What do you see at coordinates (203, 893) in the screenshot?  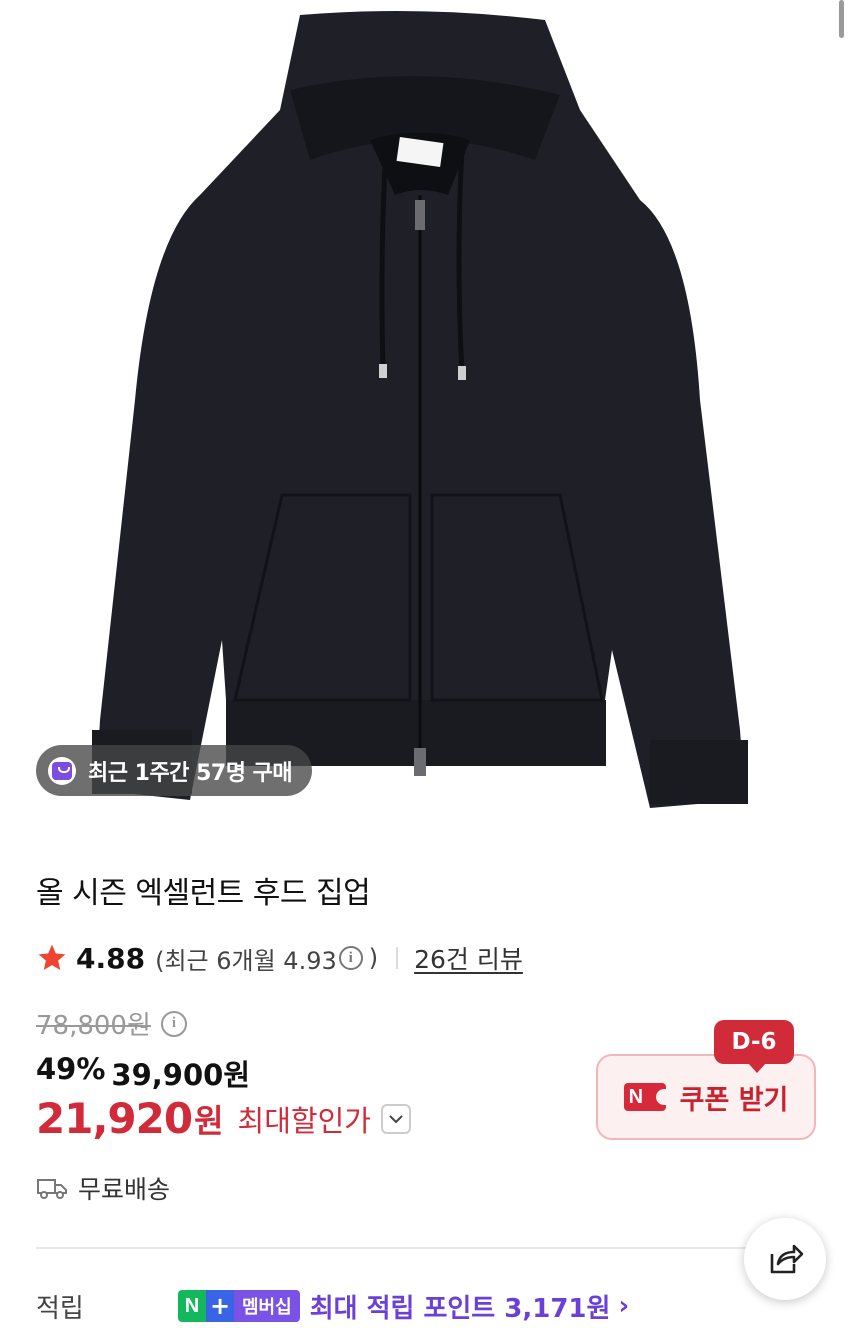 I see `product-title: 올 시즌 엑셀런트 후드 집업` at bounding box center [203, 893].